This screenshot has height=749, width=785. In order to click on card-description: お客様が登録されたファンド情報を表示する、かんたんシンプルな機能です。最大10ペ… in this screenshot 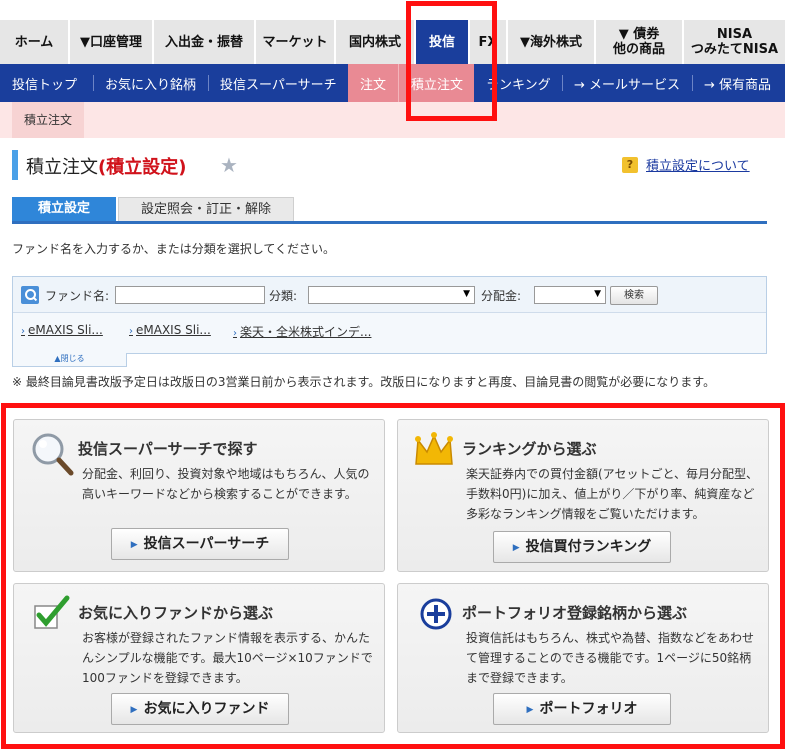, I will do `click(227, 658)`.